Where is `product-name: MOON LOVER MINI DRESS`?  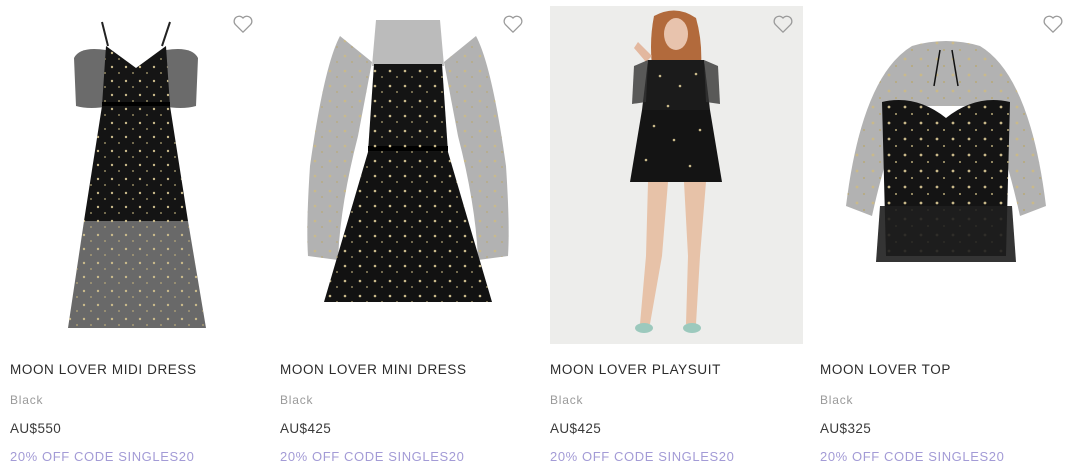 product-name: MOON LOVER MINI DRESS is located at coordinates (373, 369).